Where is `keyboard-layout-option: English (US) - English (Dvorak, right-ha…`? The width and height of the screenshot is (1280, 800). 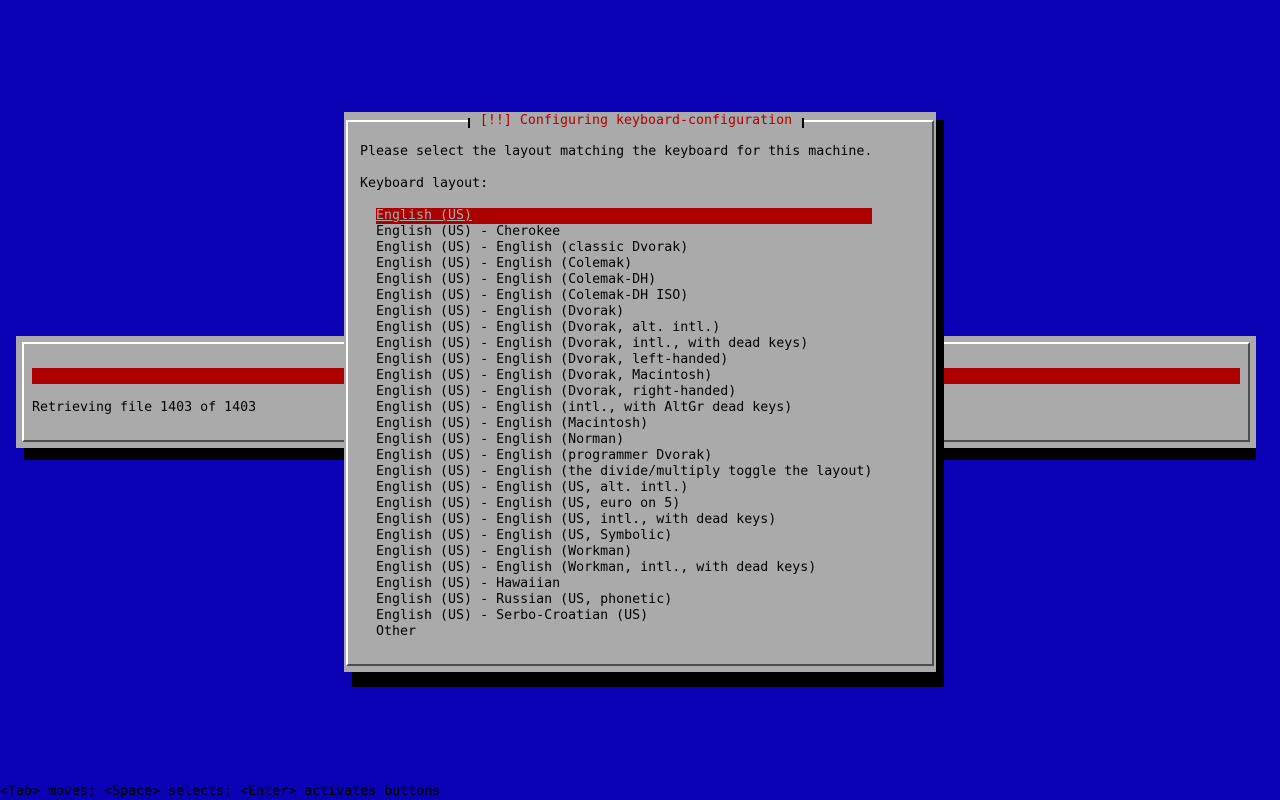
keyboard-layout-option: English (US) - English (Dvorak, right-ha… is located at coordinates (624, 392).